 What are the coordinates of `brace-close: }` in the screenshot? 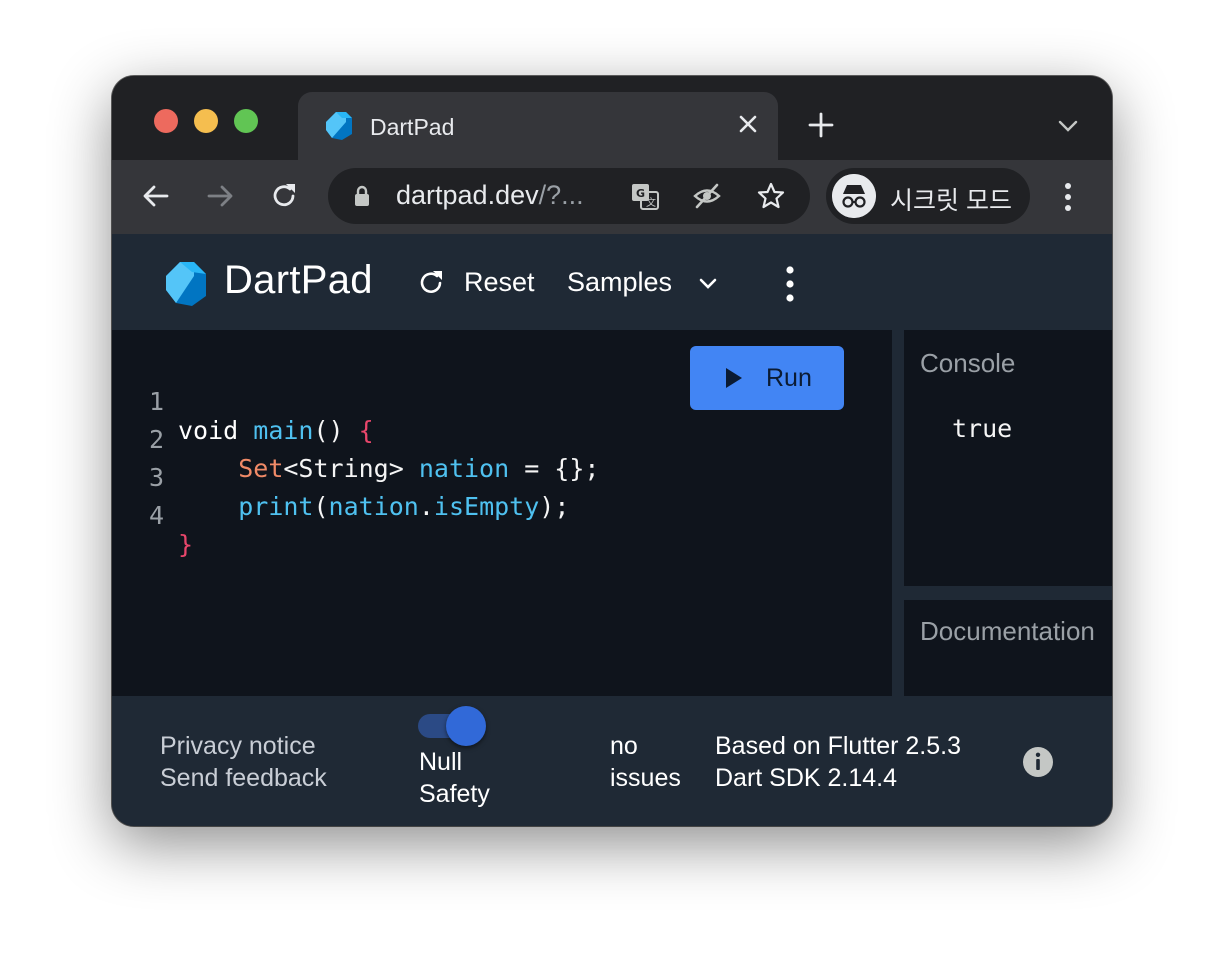 It's located at (186, 544).